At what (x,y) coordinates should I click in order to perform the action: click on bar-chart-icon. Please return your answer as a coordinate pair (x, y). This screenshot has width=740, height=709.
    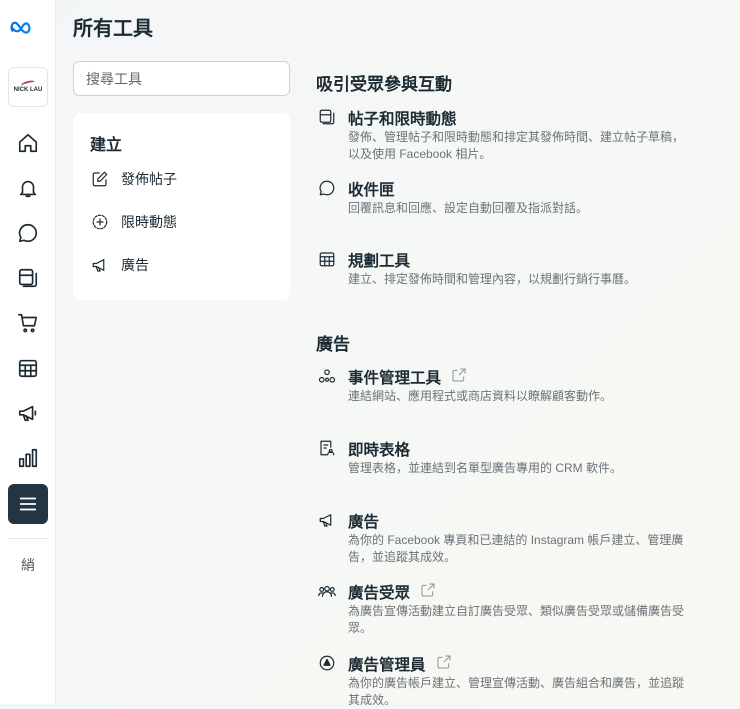
    Looking at the image, I should click on (28, 458).